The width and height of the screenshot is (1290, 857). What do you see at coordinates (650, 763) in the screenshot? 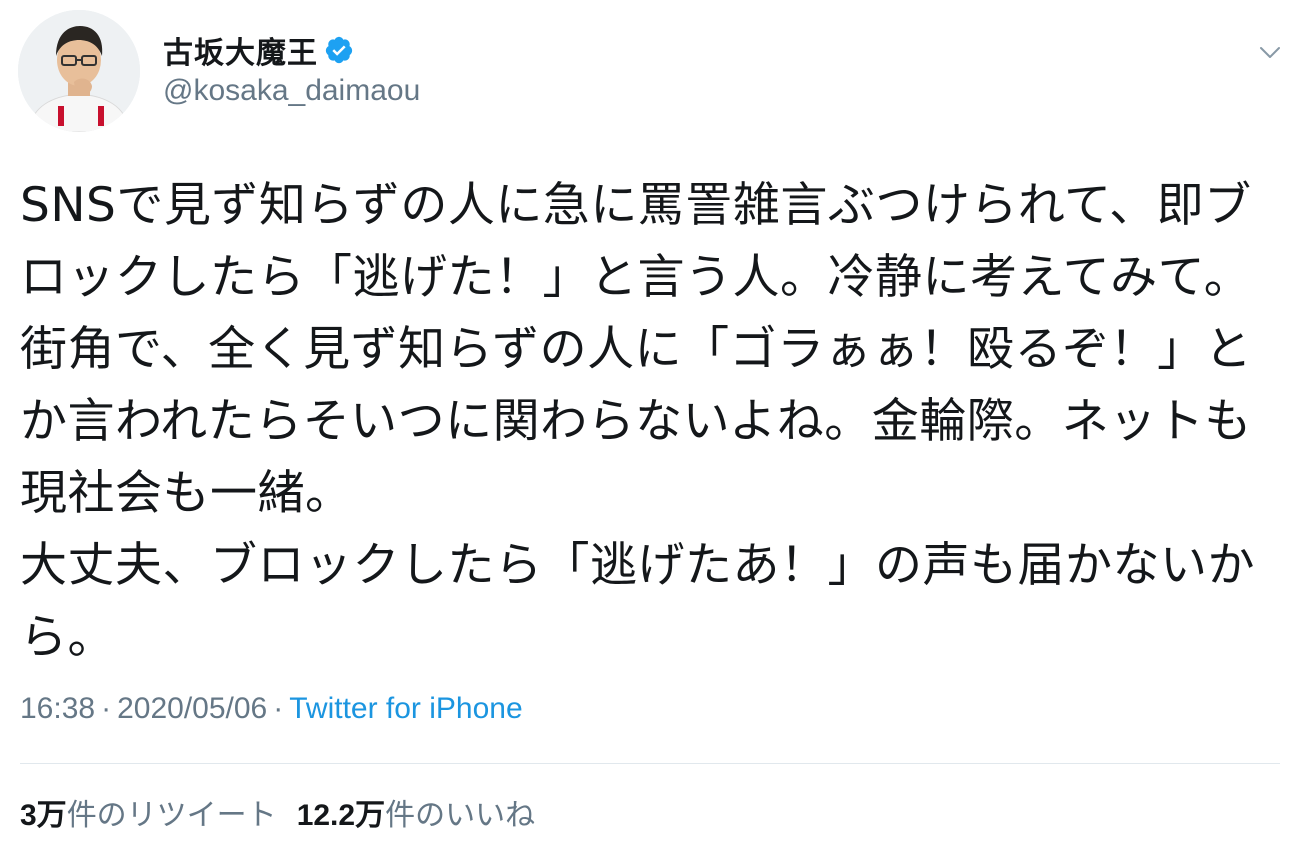
I see `divider` at bounding box center [650, 763].